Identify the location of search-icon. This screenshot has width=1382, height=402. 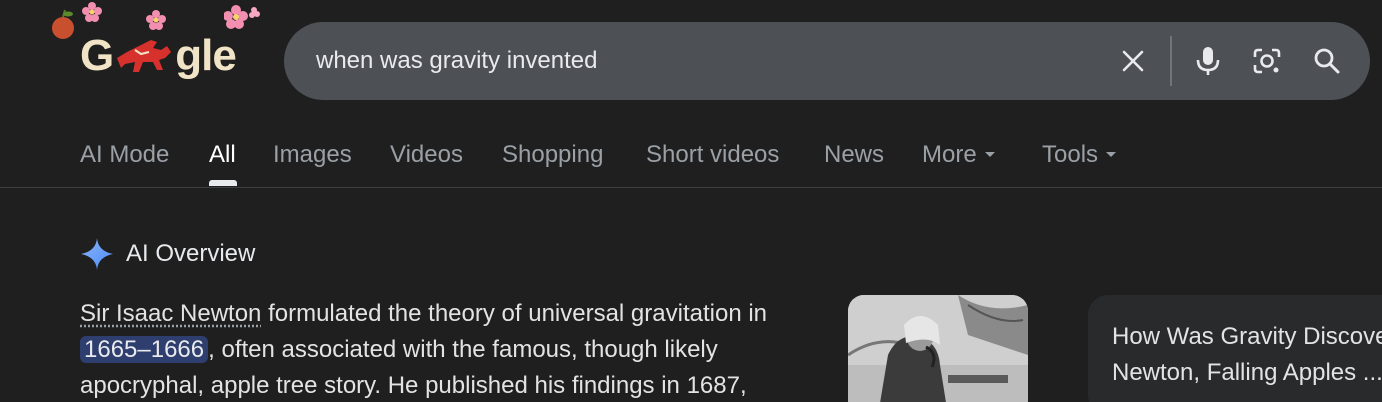
(1327, 61).